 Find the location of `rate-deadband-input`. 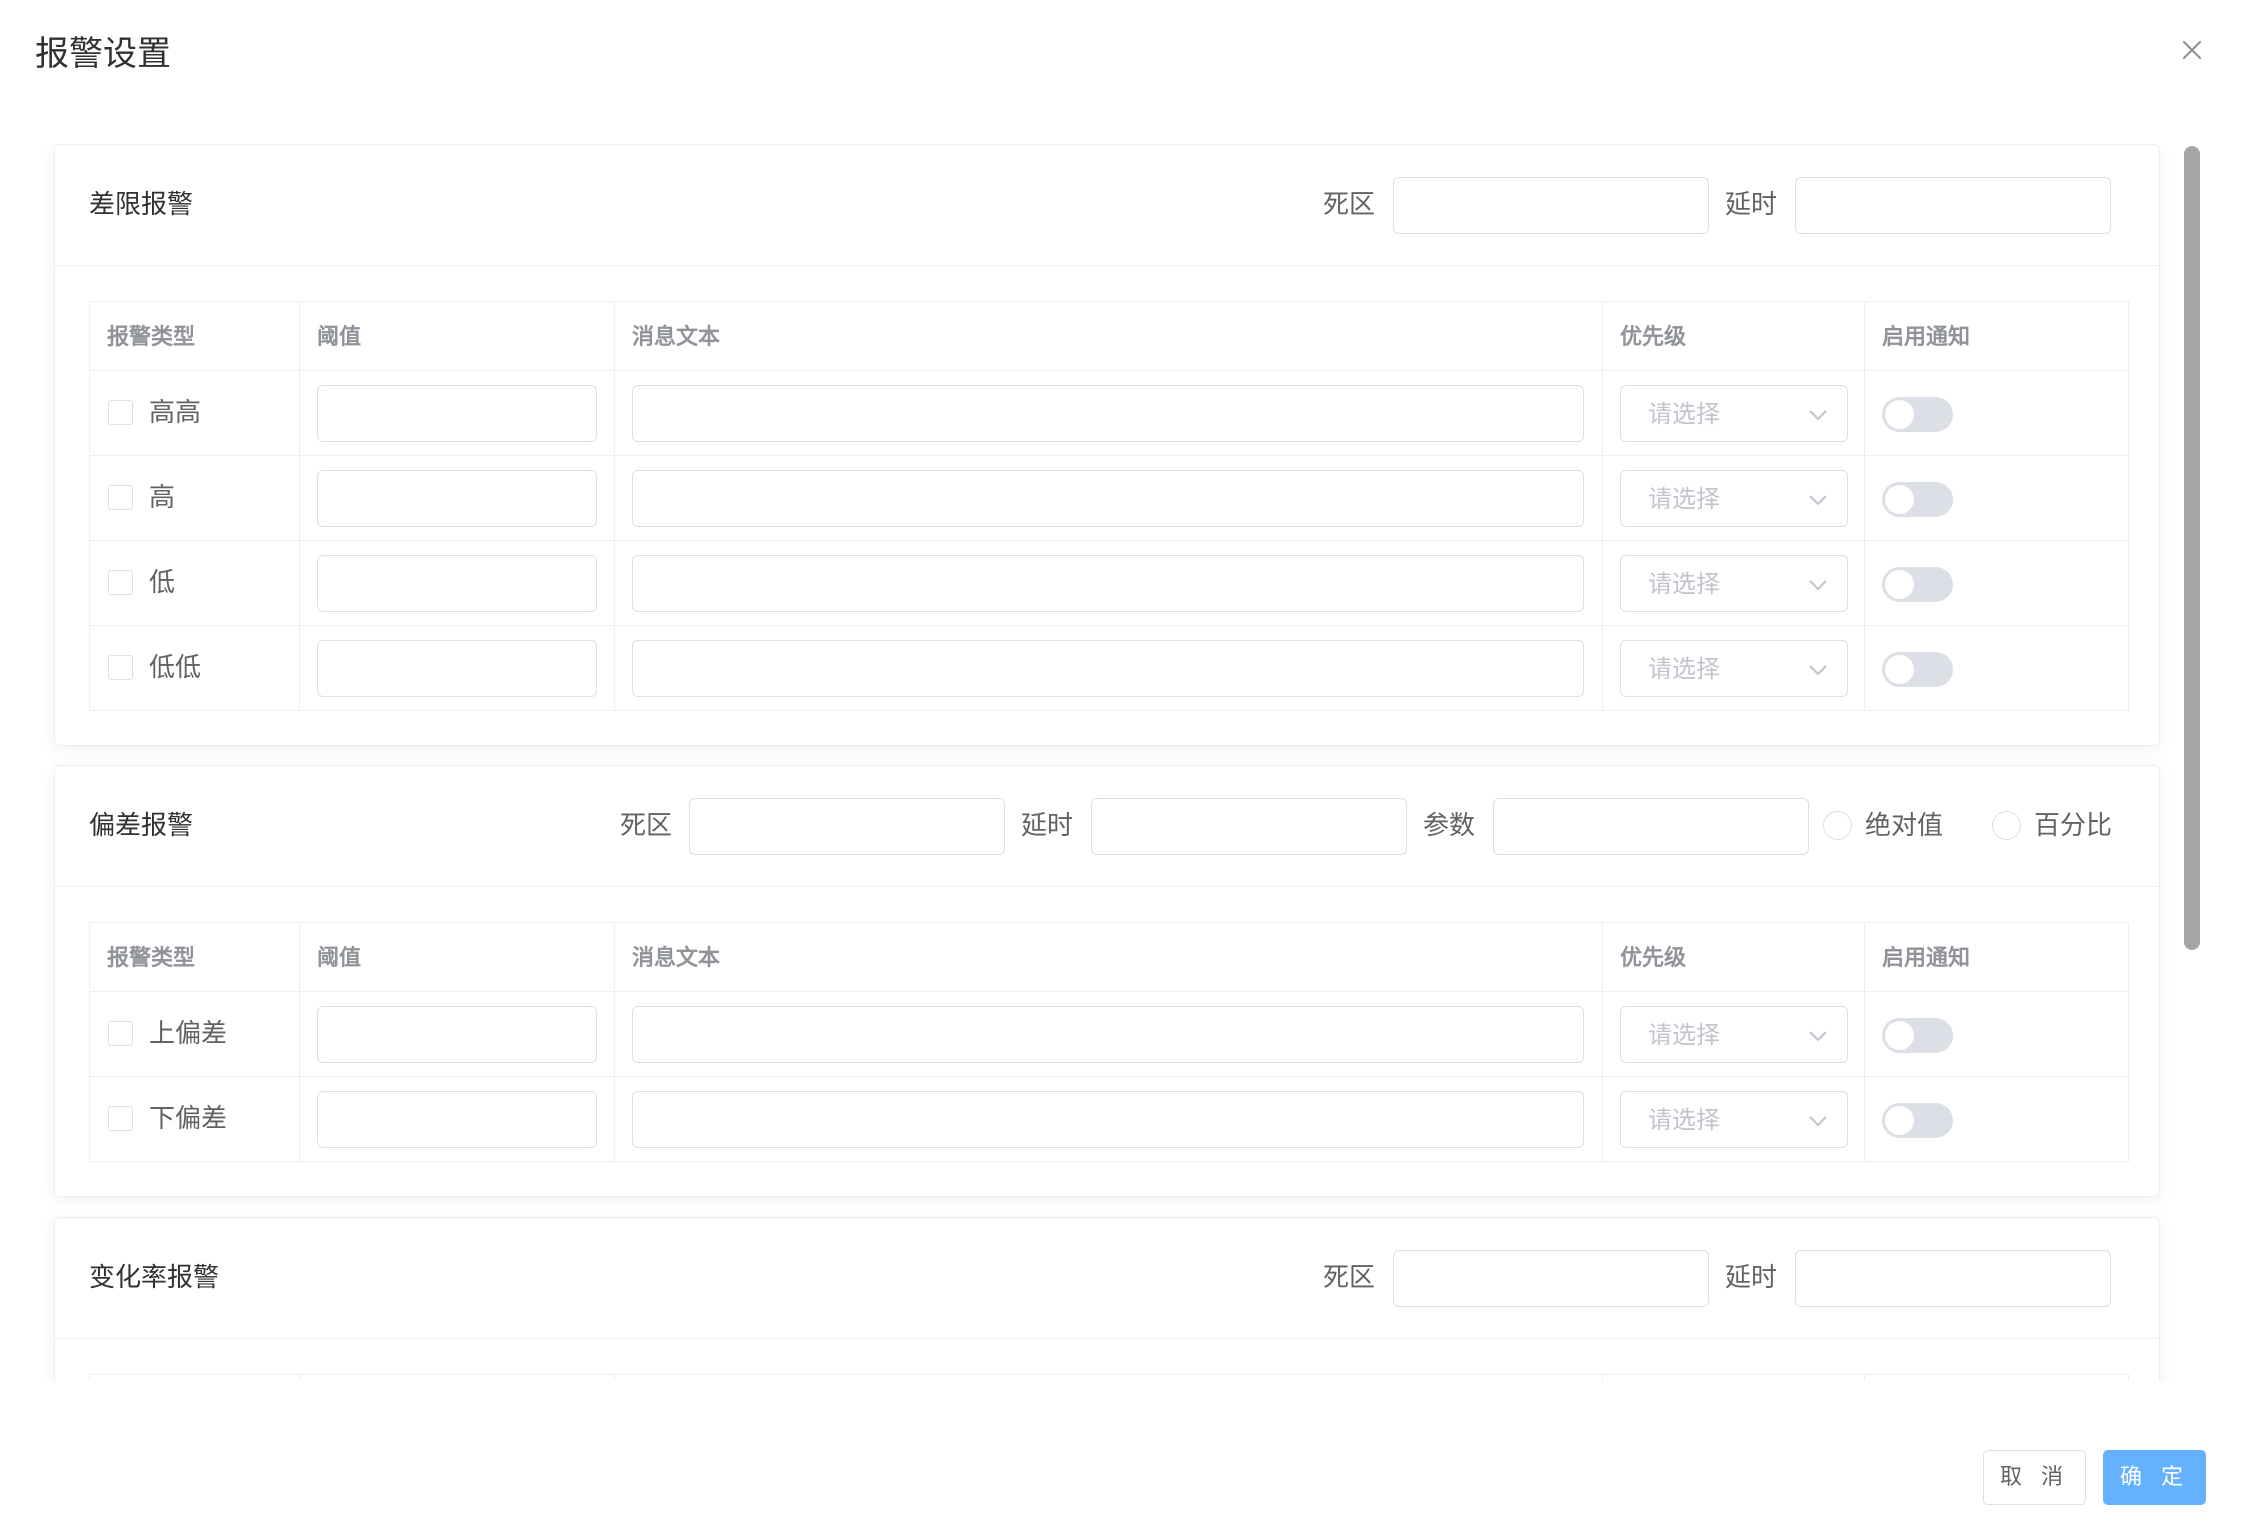

rate-deadband-input is located at coordinates (1551, 1278).